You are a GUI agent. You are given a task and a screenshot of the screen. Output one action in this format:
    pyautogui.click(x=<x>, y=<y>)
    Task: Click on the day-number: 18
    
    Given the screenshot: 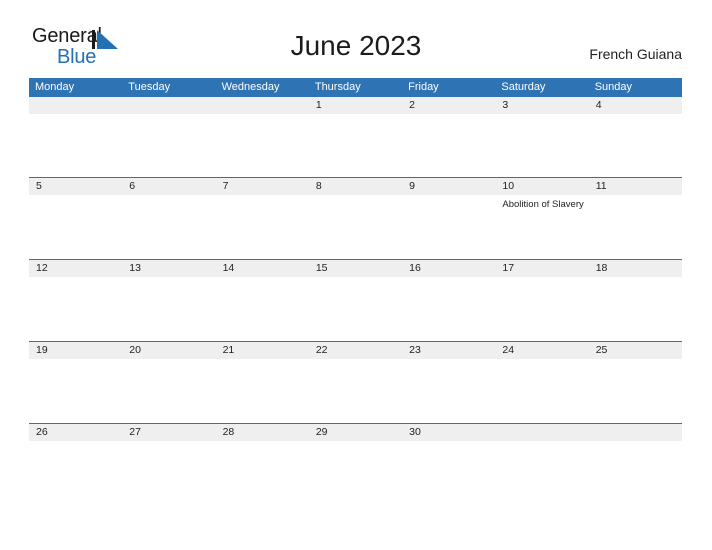 What is the action you would take?
    pyautogui.click(x=635, y=268)
    